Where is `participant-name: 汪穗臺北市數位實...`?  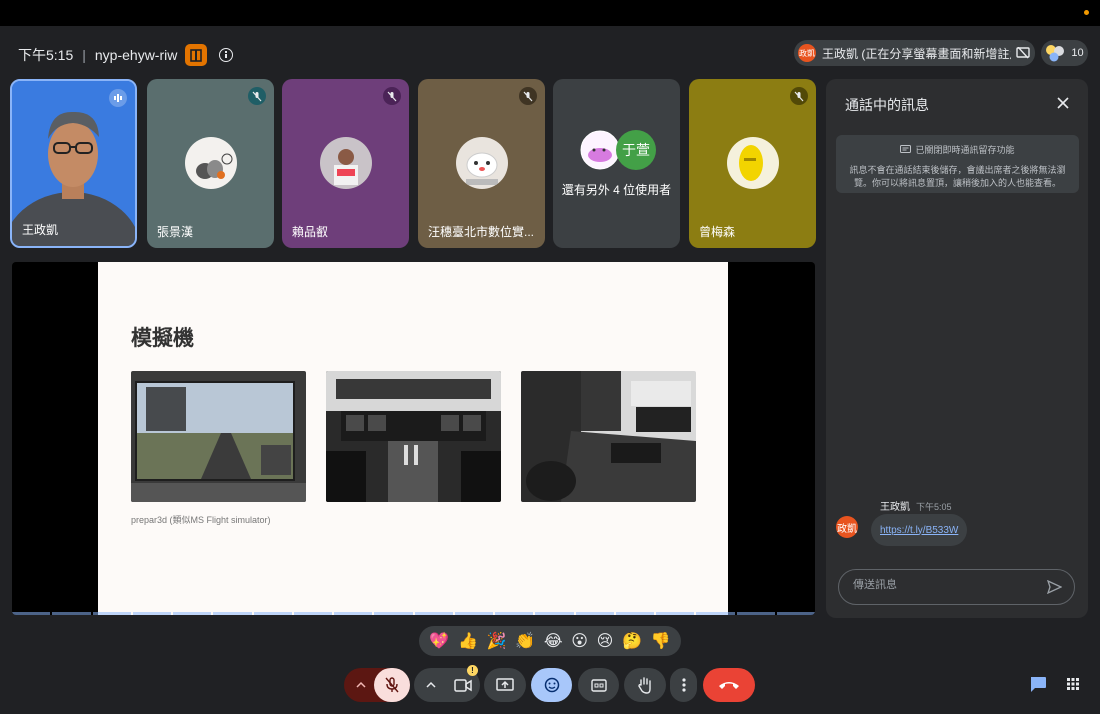
participant-name: 汪穗臺北市數位實... is located at coordinates (481, 232).